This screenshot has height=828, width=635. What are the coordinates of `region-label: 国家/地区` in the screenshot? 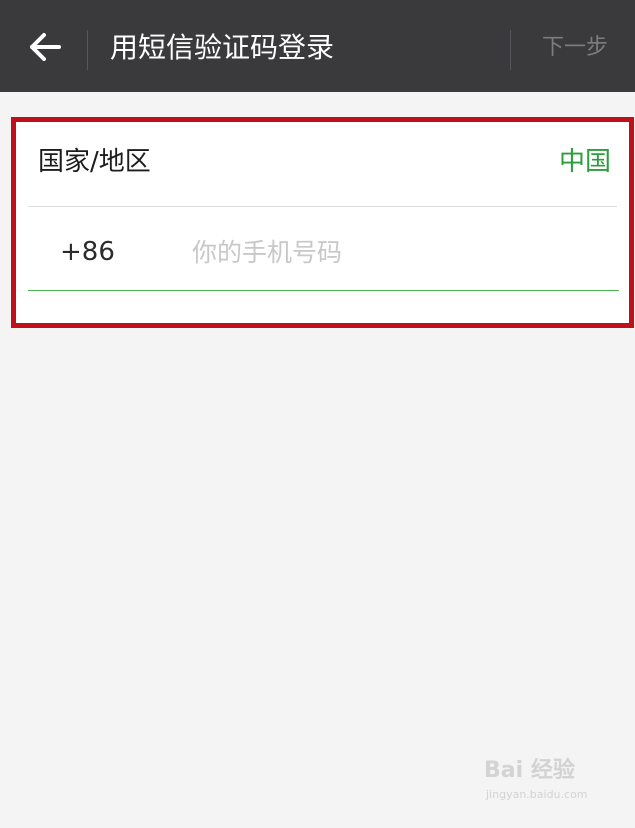 It's located at (94, 162).